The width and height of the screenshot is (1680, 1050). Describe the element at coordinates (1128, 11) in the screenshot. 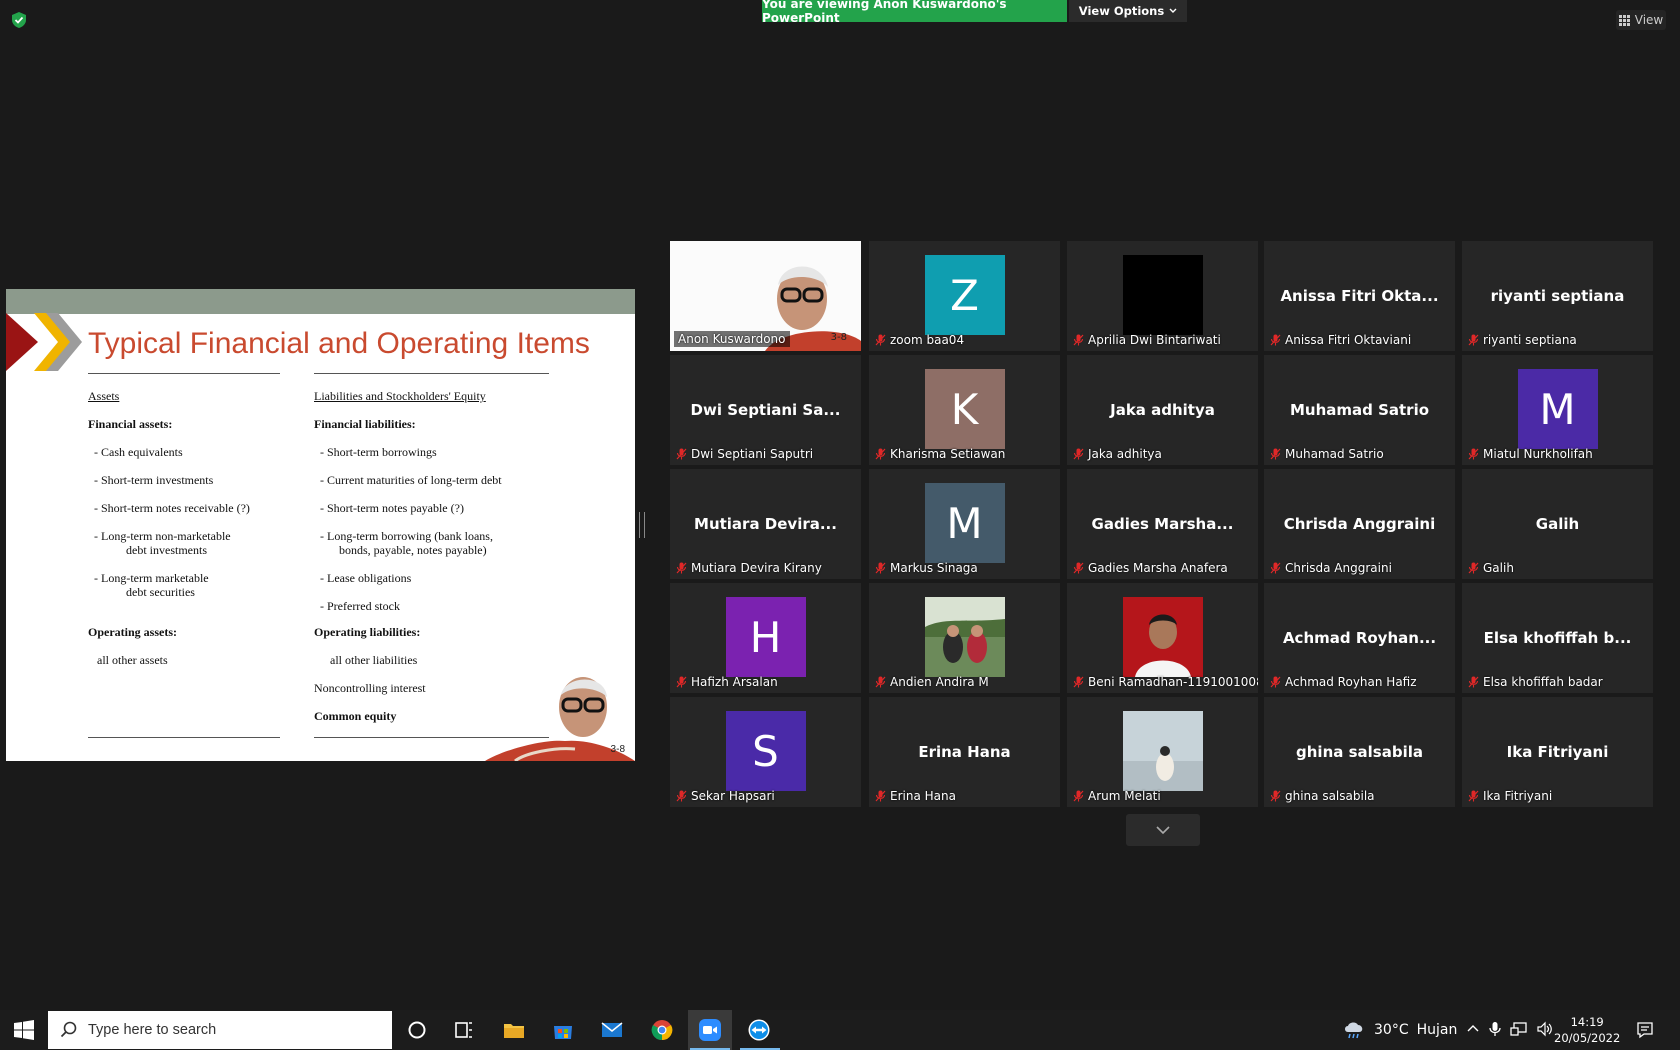

I see `view-options-button: View Options` at that location.